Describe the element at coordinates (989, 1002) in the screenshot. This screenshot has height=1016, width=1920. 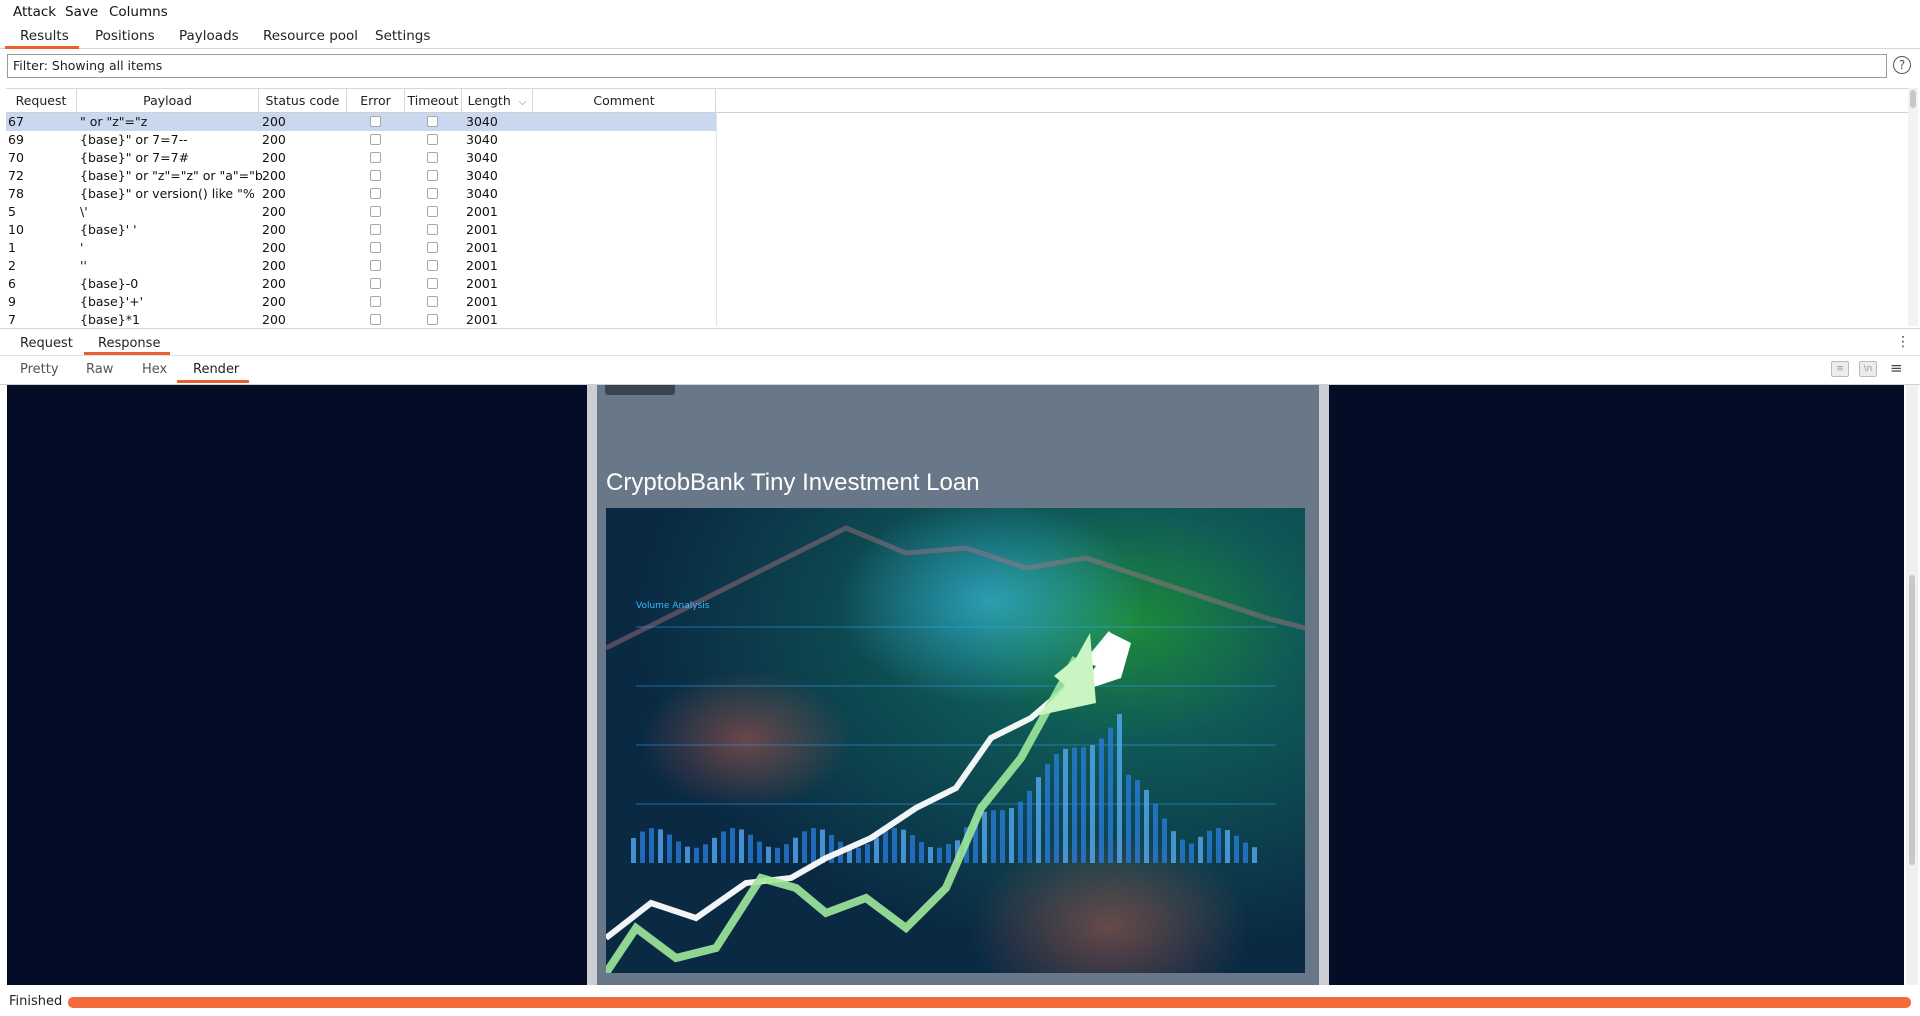
I see `progress-bar` at that location.